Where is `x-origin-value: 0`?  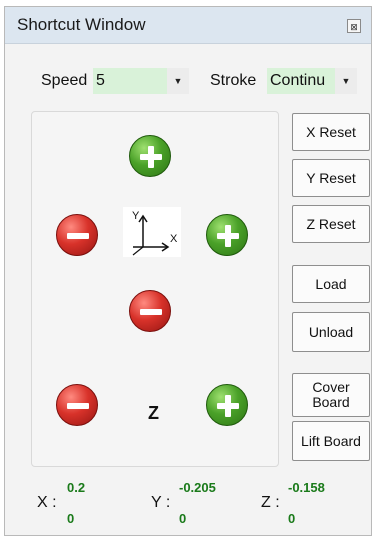 x-origin-value: 0 is located at coordinates (71, 518).